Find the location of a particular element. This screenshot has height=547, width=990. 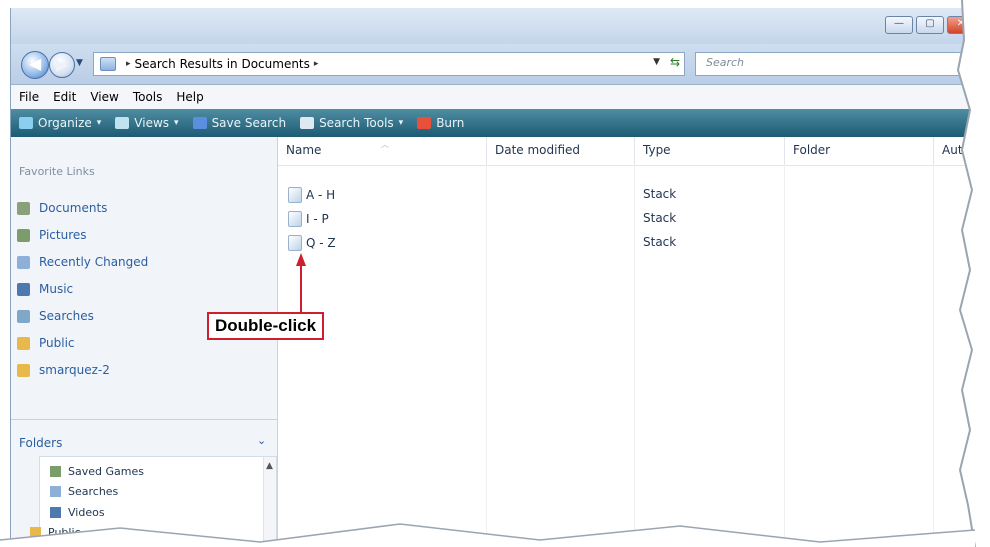

stack-row: I - P is located at coordinates (308, 219).